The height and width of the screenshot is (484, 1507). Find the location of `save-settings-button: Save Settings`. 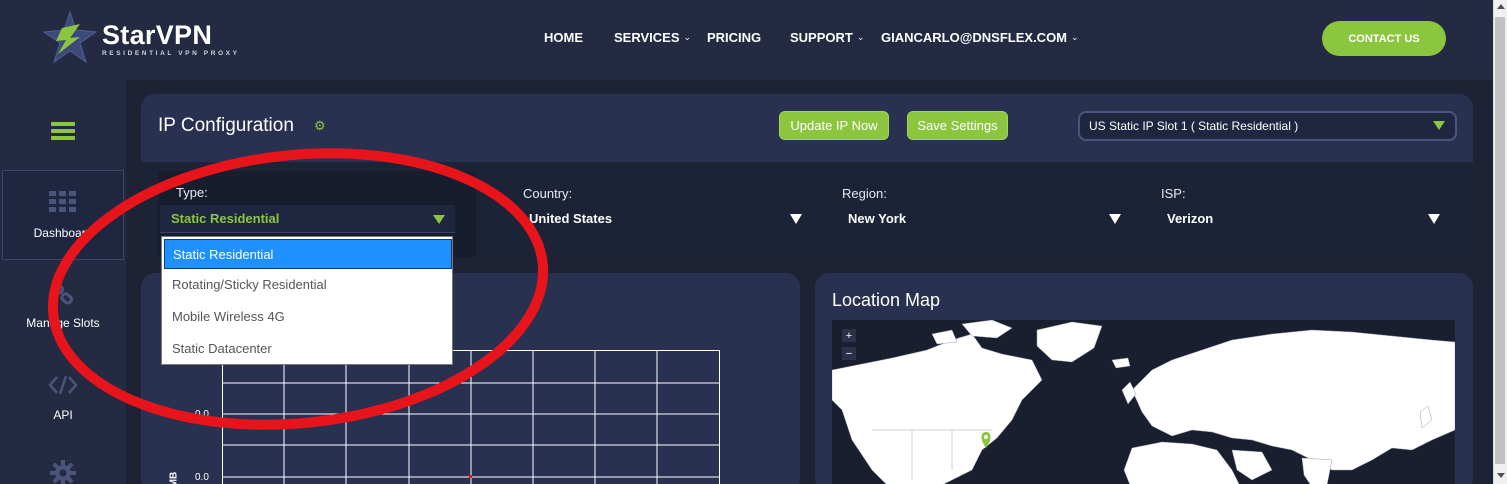

save-settings-button: Save Settings is located at coordinates (957, 125).